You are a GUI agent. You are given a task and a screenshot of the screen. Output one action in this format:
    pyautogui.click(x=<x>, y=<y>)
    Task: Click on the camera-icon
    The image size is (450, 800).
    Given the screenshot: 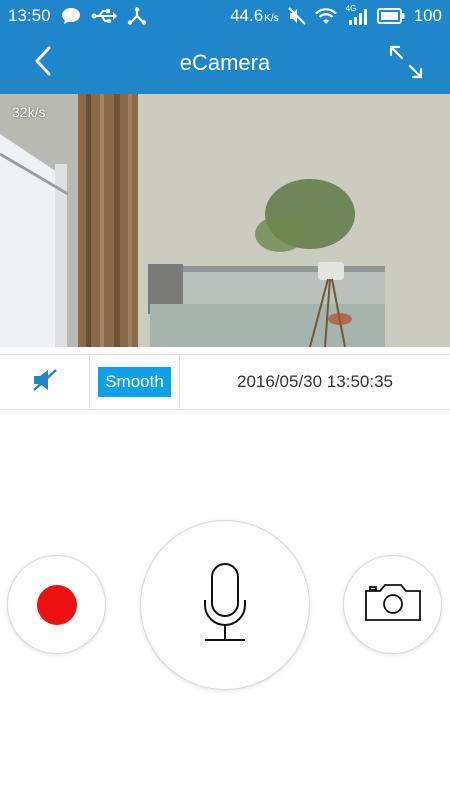 What is the action you would take?
    pyautogui.click(x=393, y=604)
    